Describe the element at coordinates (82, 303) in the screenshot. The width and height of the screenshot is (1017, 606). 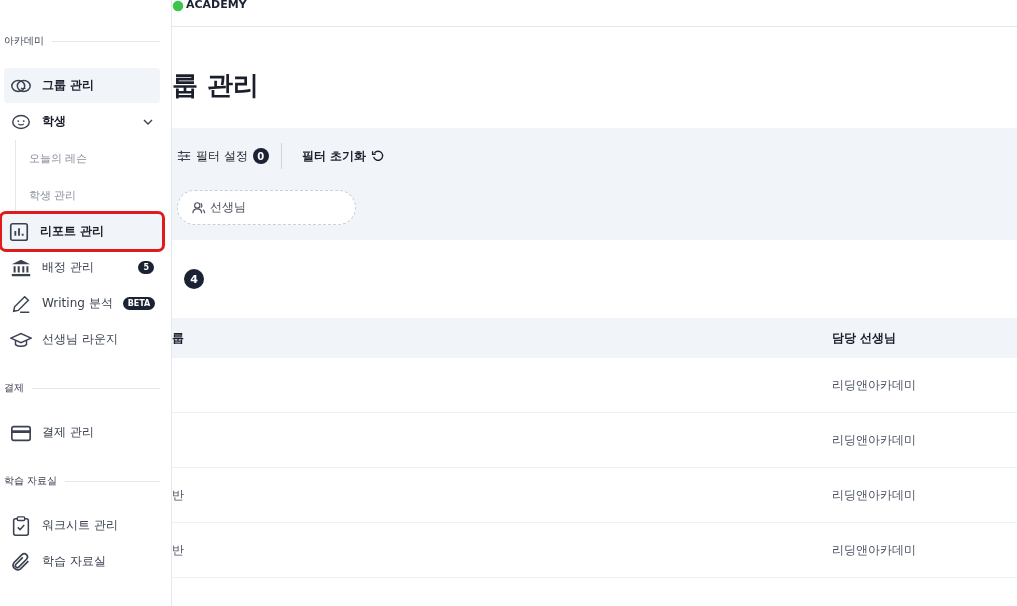
I see `sidebar-item: Writing 분석 BETA` at that location.